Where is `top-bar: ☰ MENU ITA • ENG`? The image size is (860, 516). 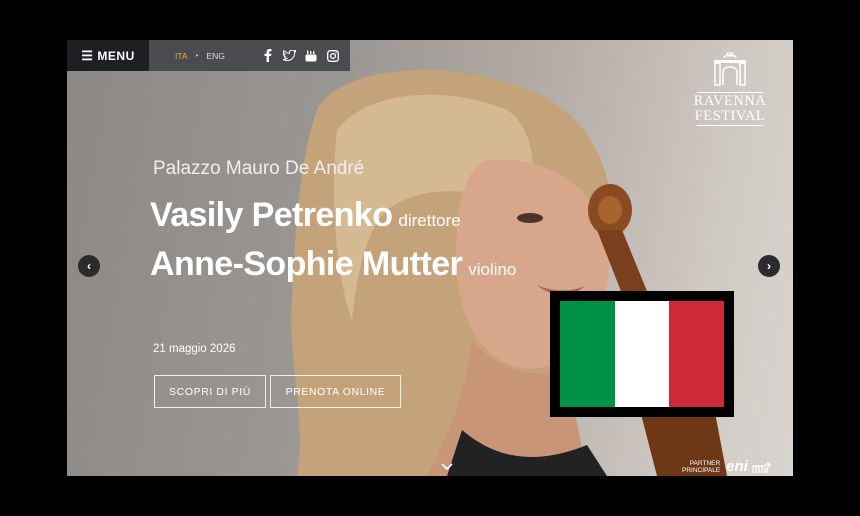 top-bar: ☰ MENU ITA • ENG is located at coordinates (208, 55).